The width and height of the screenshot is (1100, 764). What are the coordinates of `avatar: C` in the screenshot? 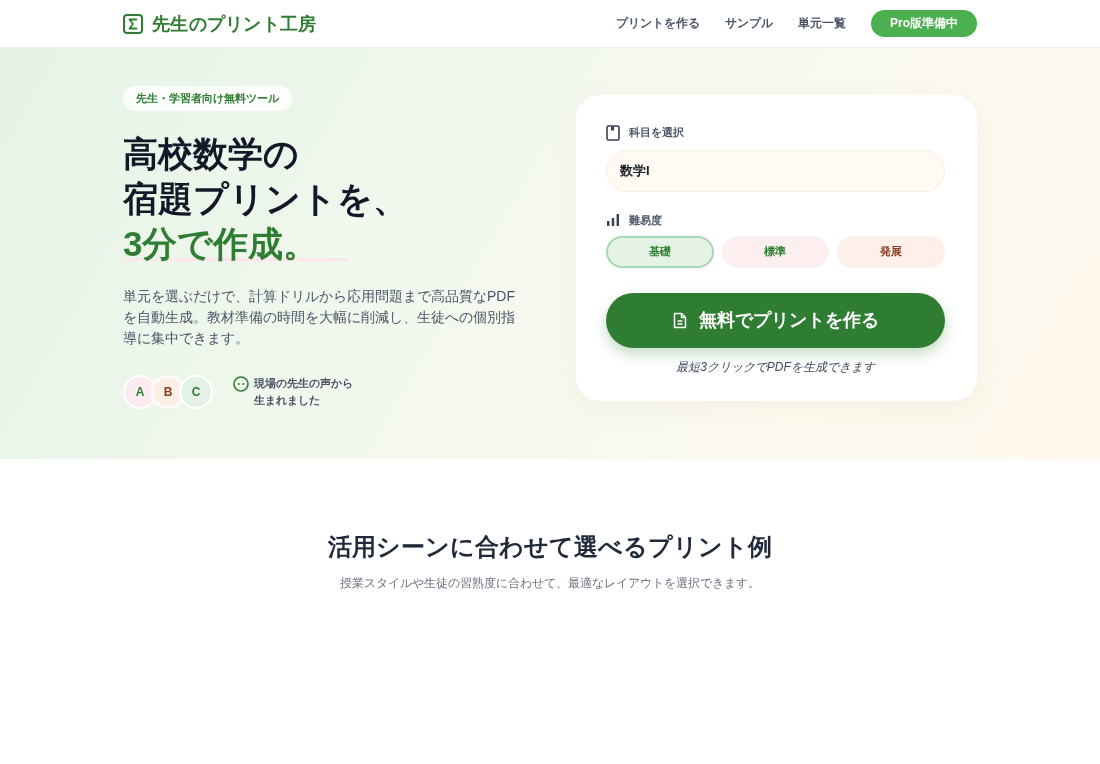 It's located at (196, 392).